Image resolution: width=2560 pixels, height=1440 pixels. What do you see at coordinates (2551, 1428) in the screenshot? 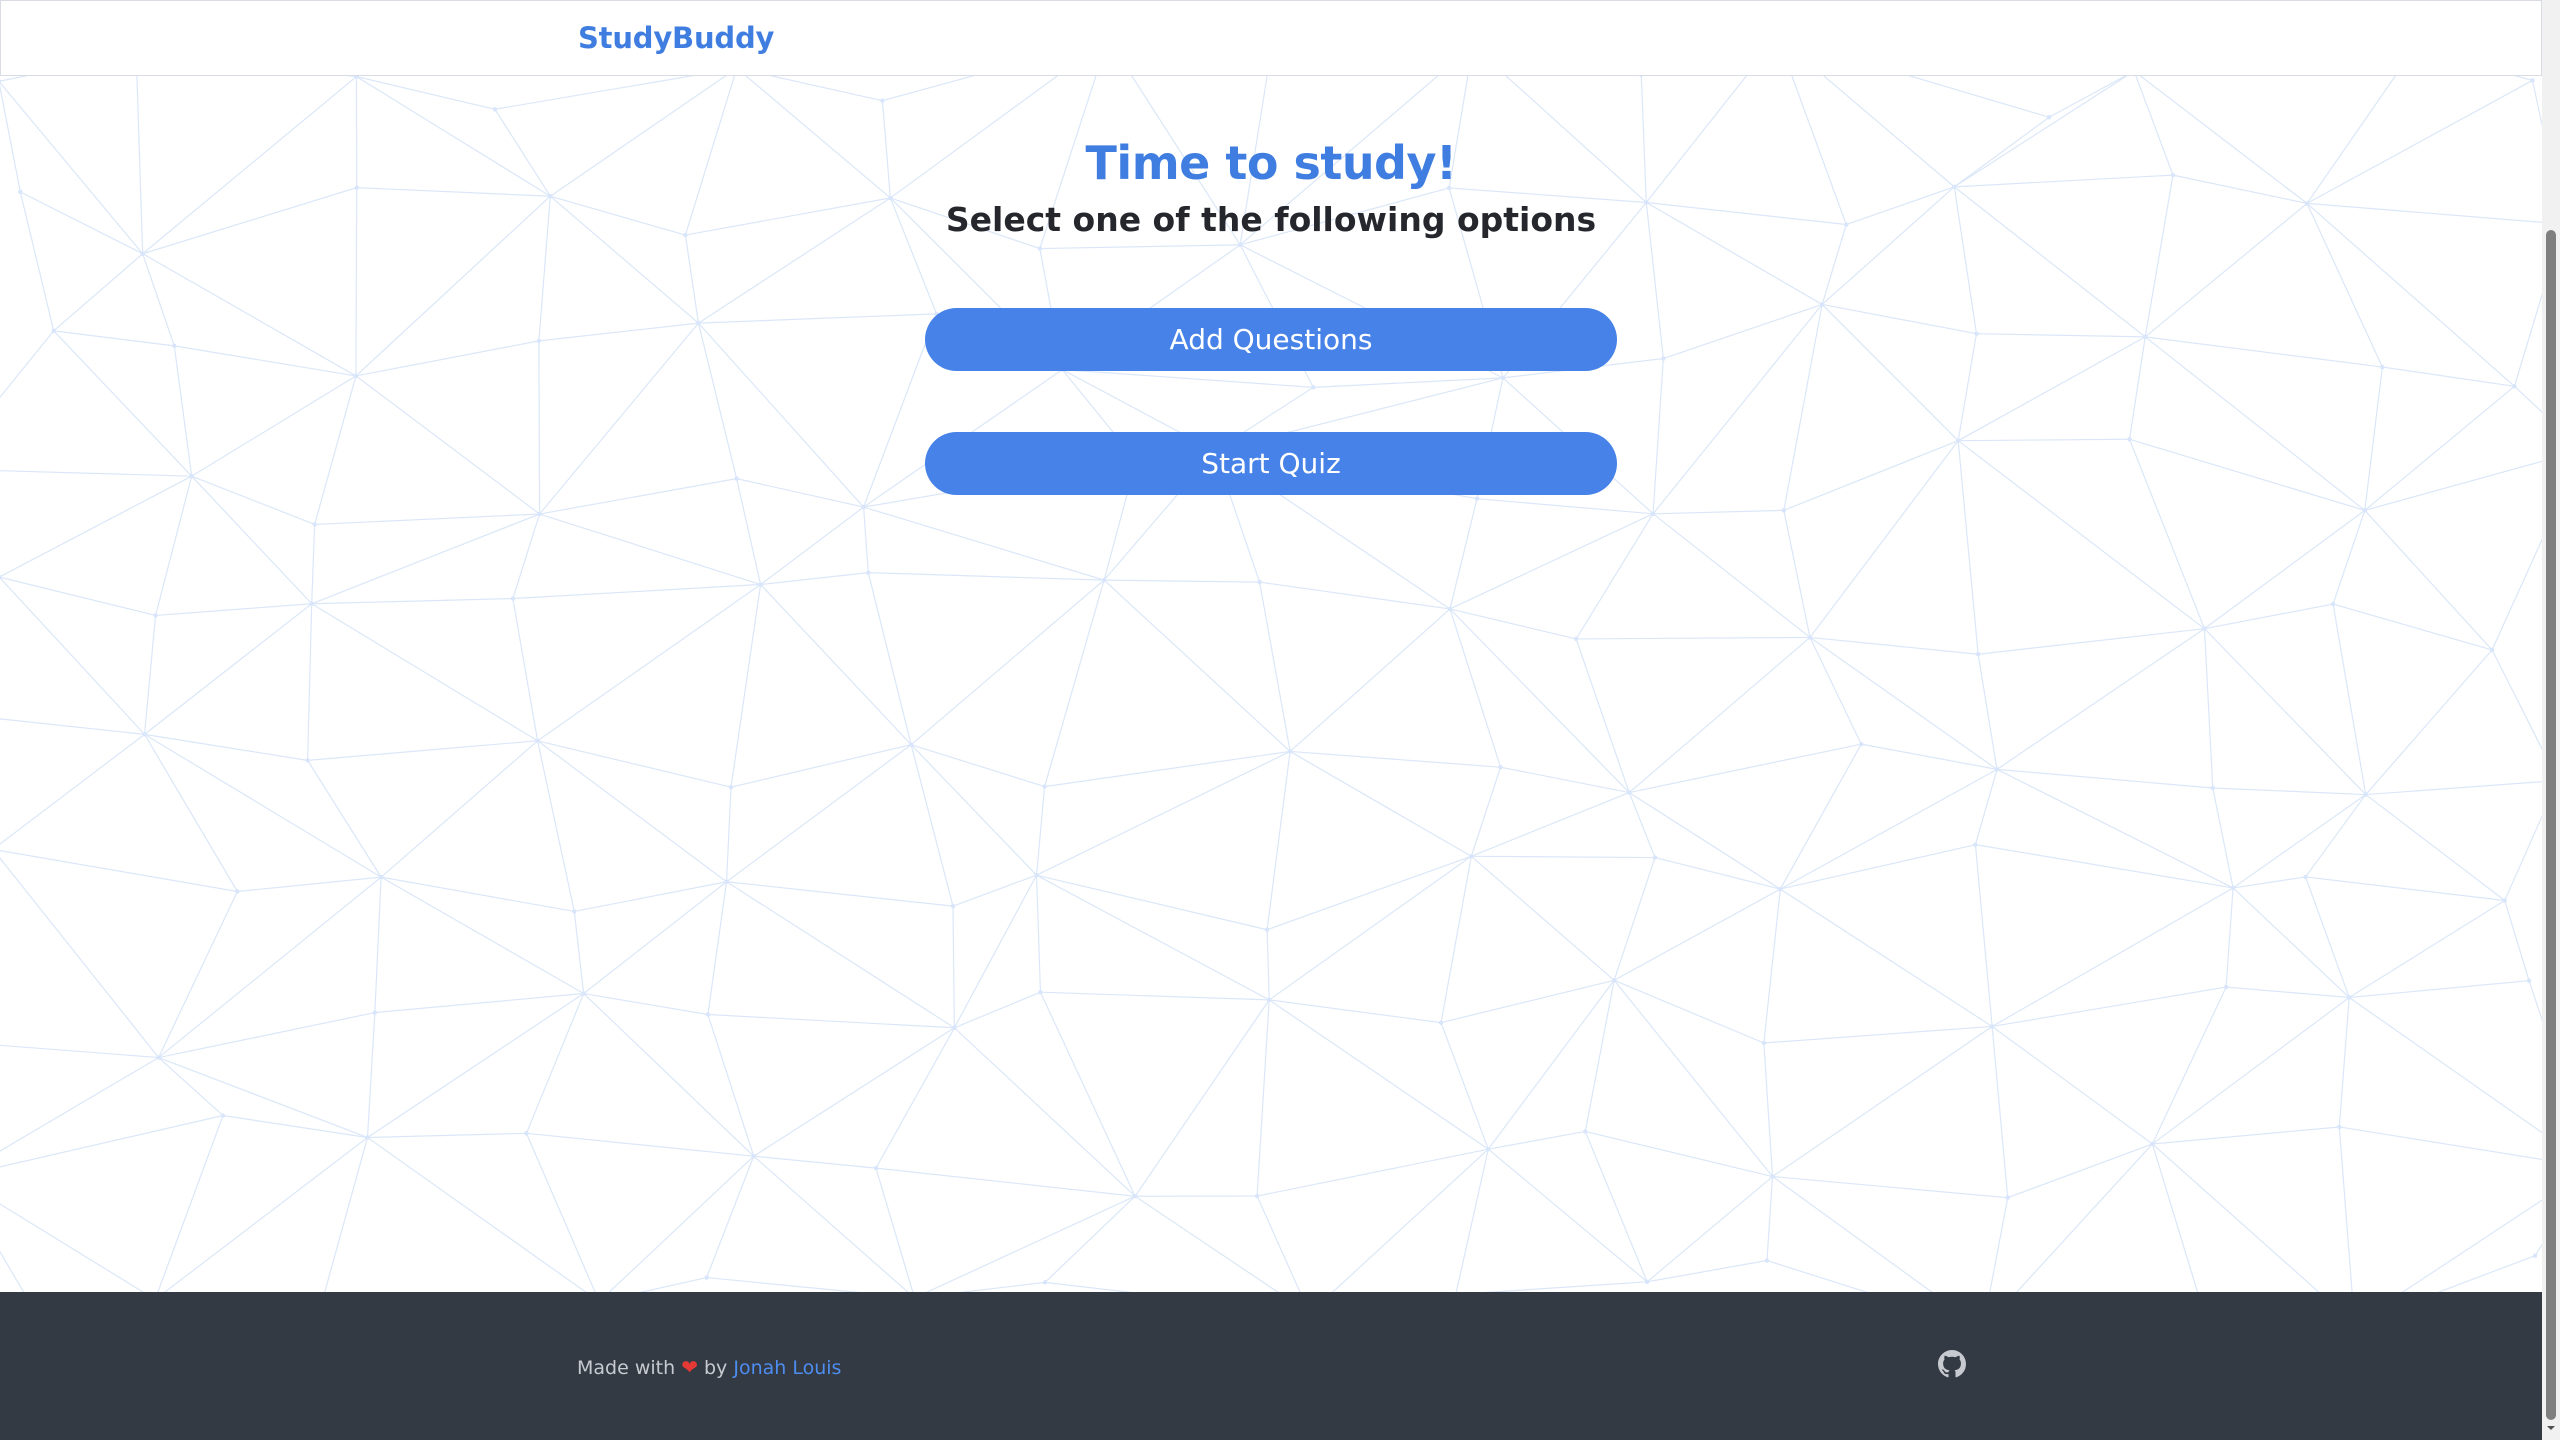
I see `chevron-down-icon` at bounding box center [2551, 1428].